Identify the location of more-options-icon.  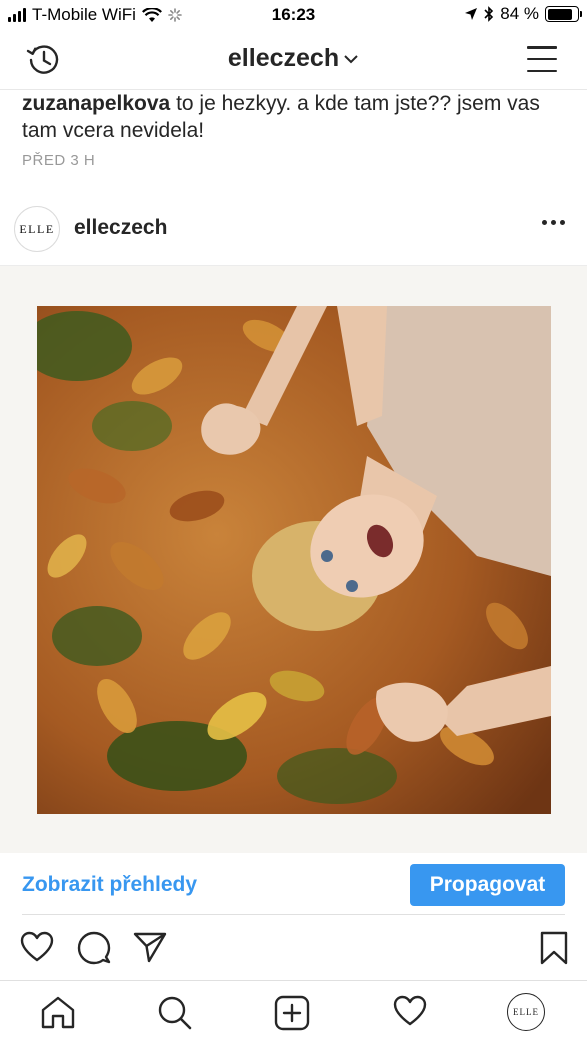
(553, 222).